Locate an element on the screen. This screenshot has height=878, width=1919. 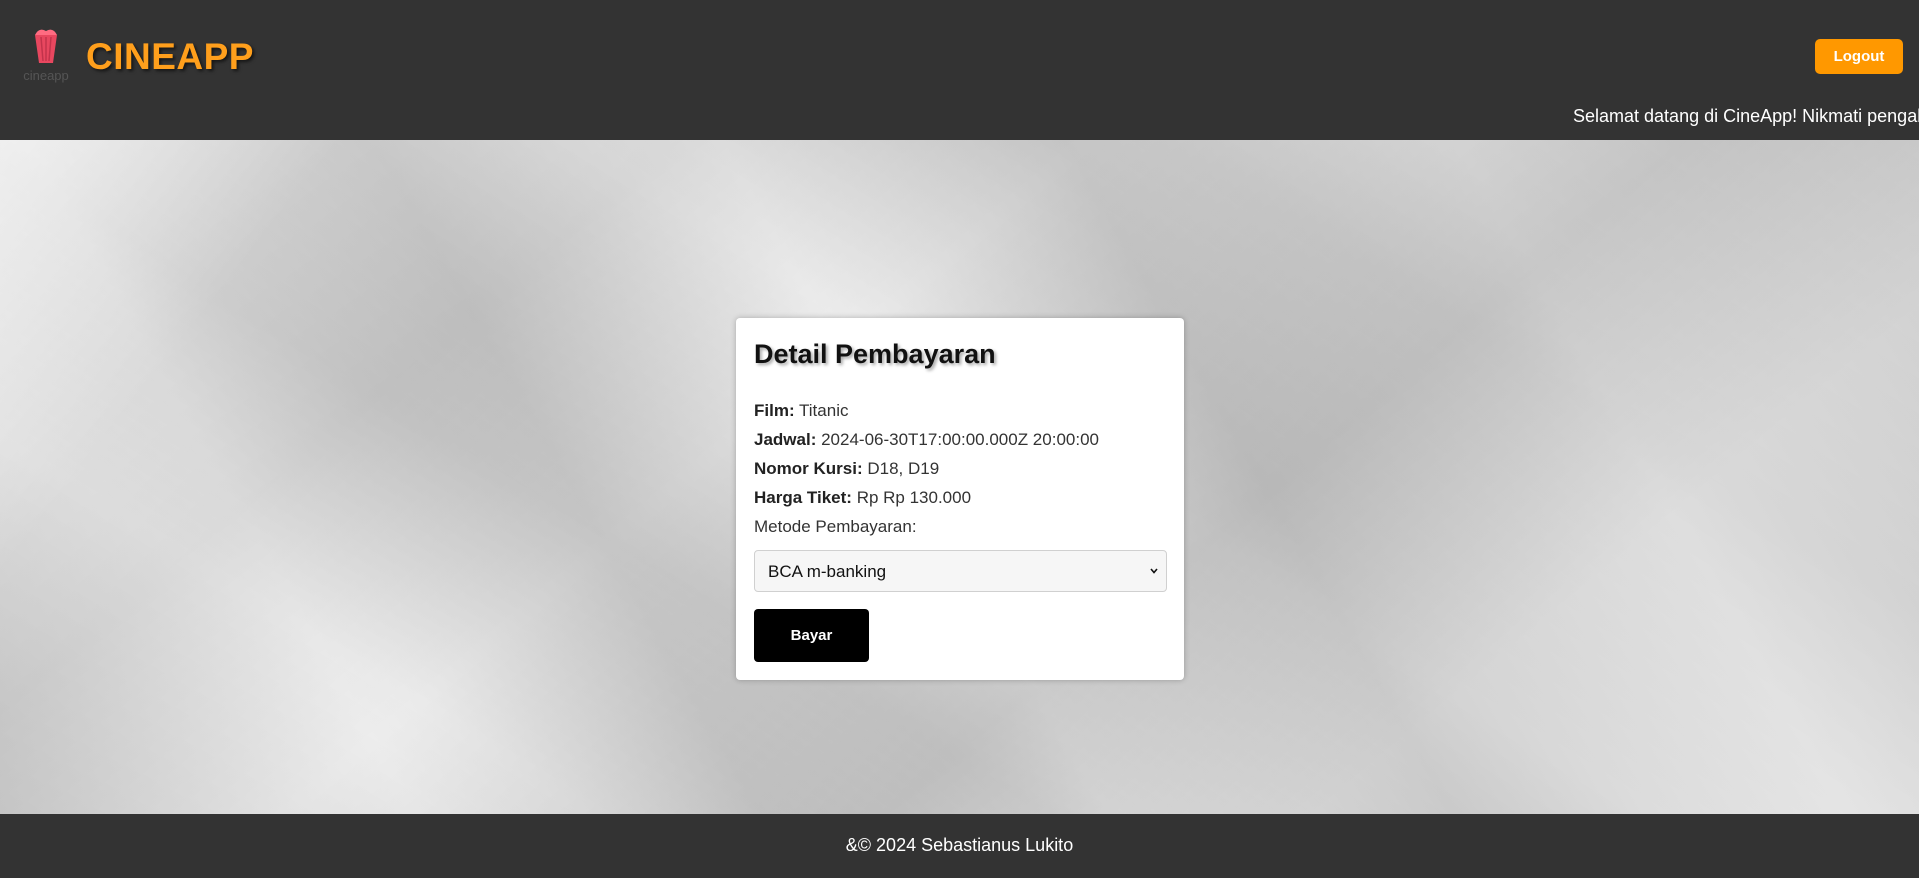
logout-button: Logout is located at coordinates (1859, 56).